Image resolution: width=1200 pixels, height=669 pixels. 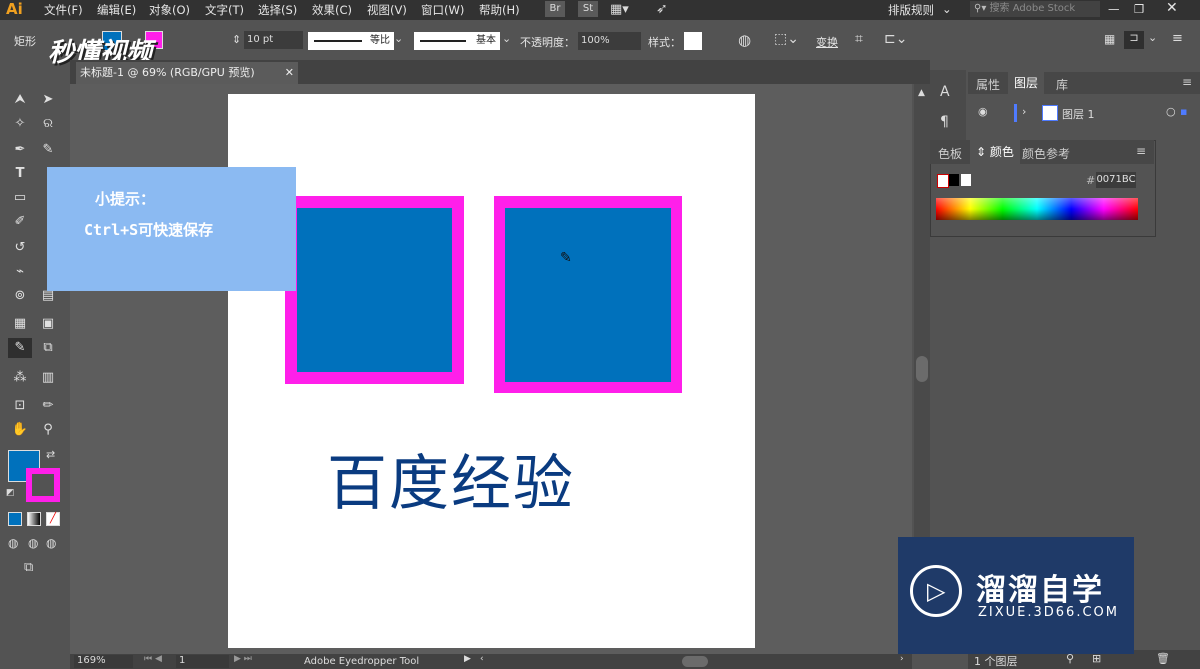 What do you see at coordinates (1139, 9) in the screenshot?
I see `restore-icon: ❐` at bounding box center [1139, 9].